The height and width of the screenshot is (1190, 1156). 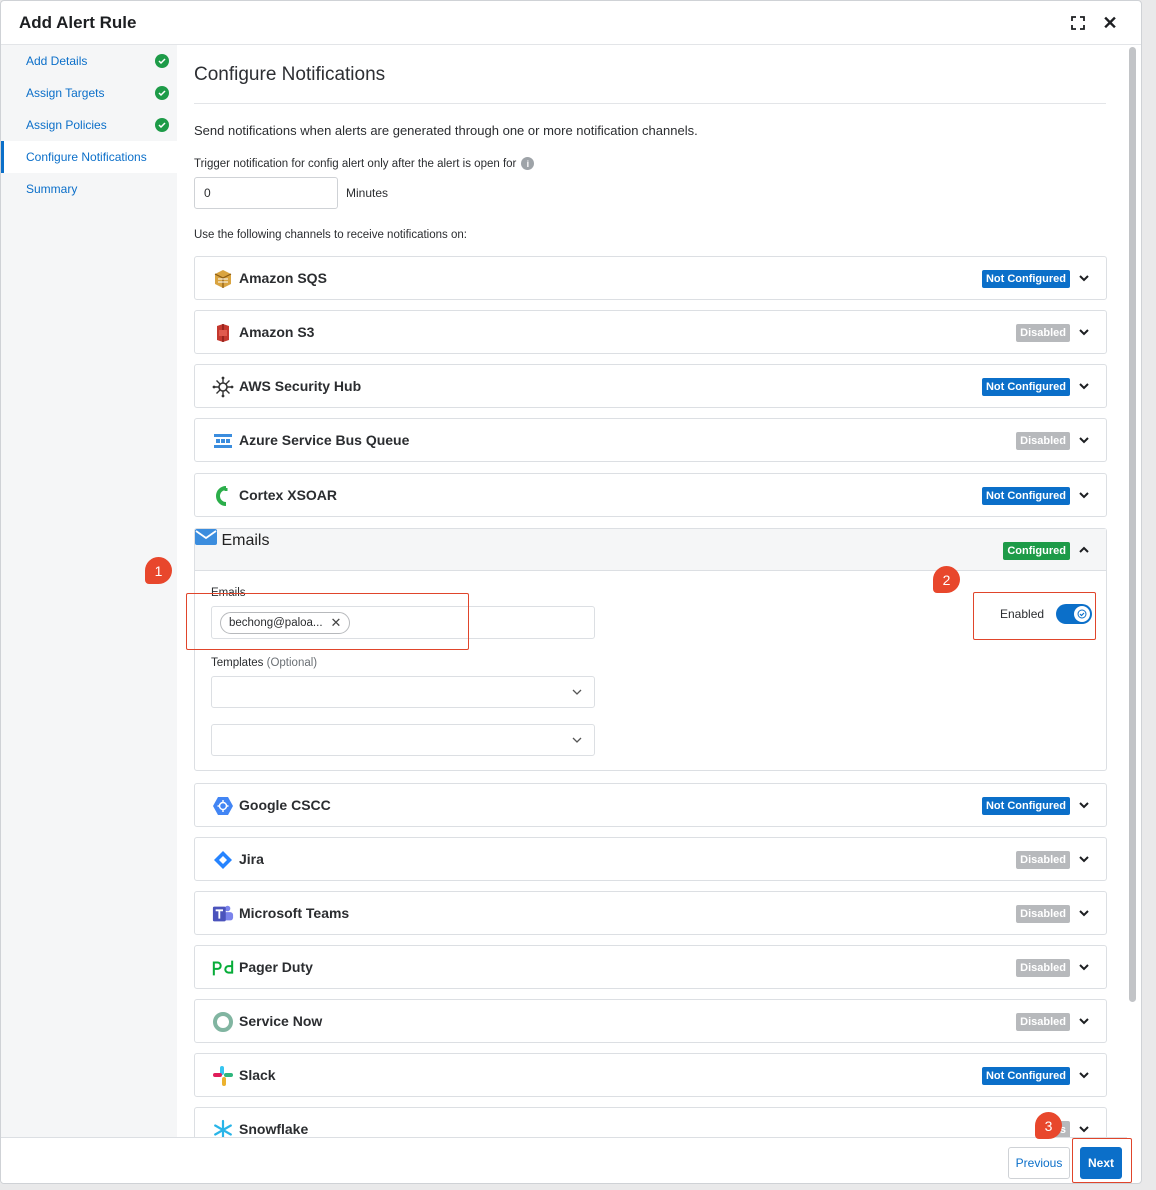 What do you see at coordinates (223, 914) in the screenshot?
I see `microsoft-teams-icon` at bounding box center [223, 914].